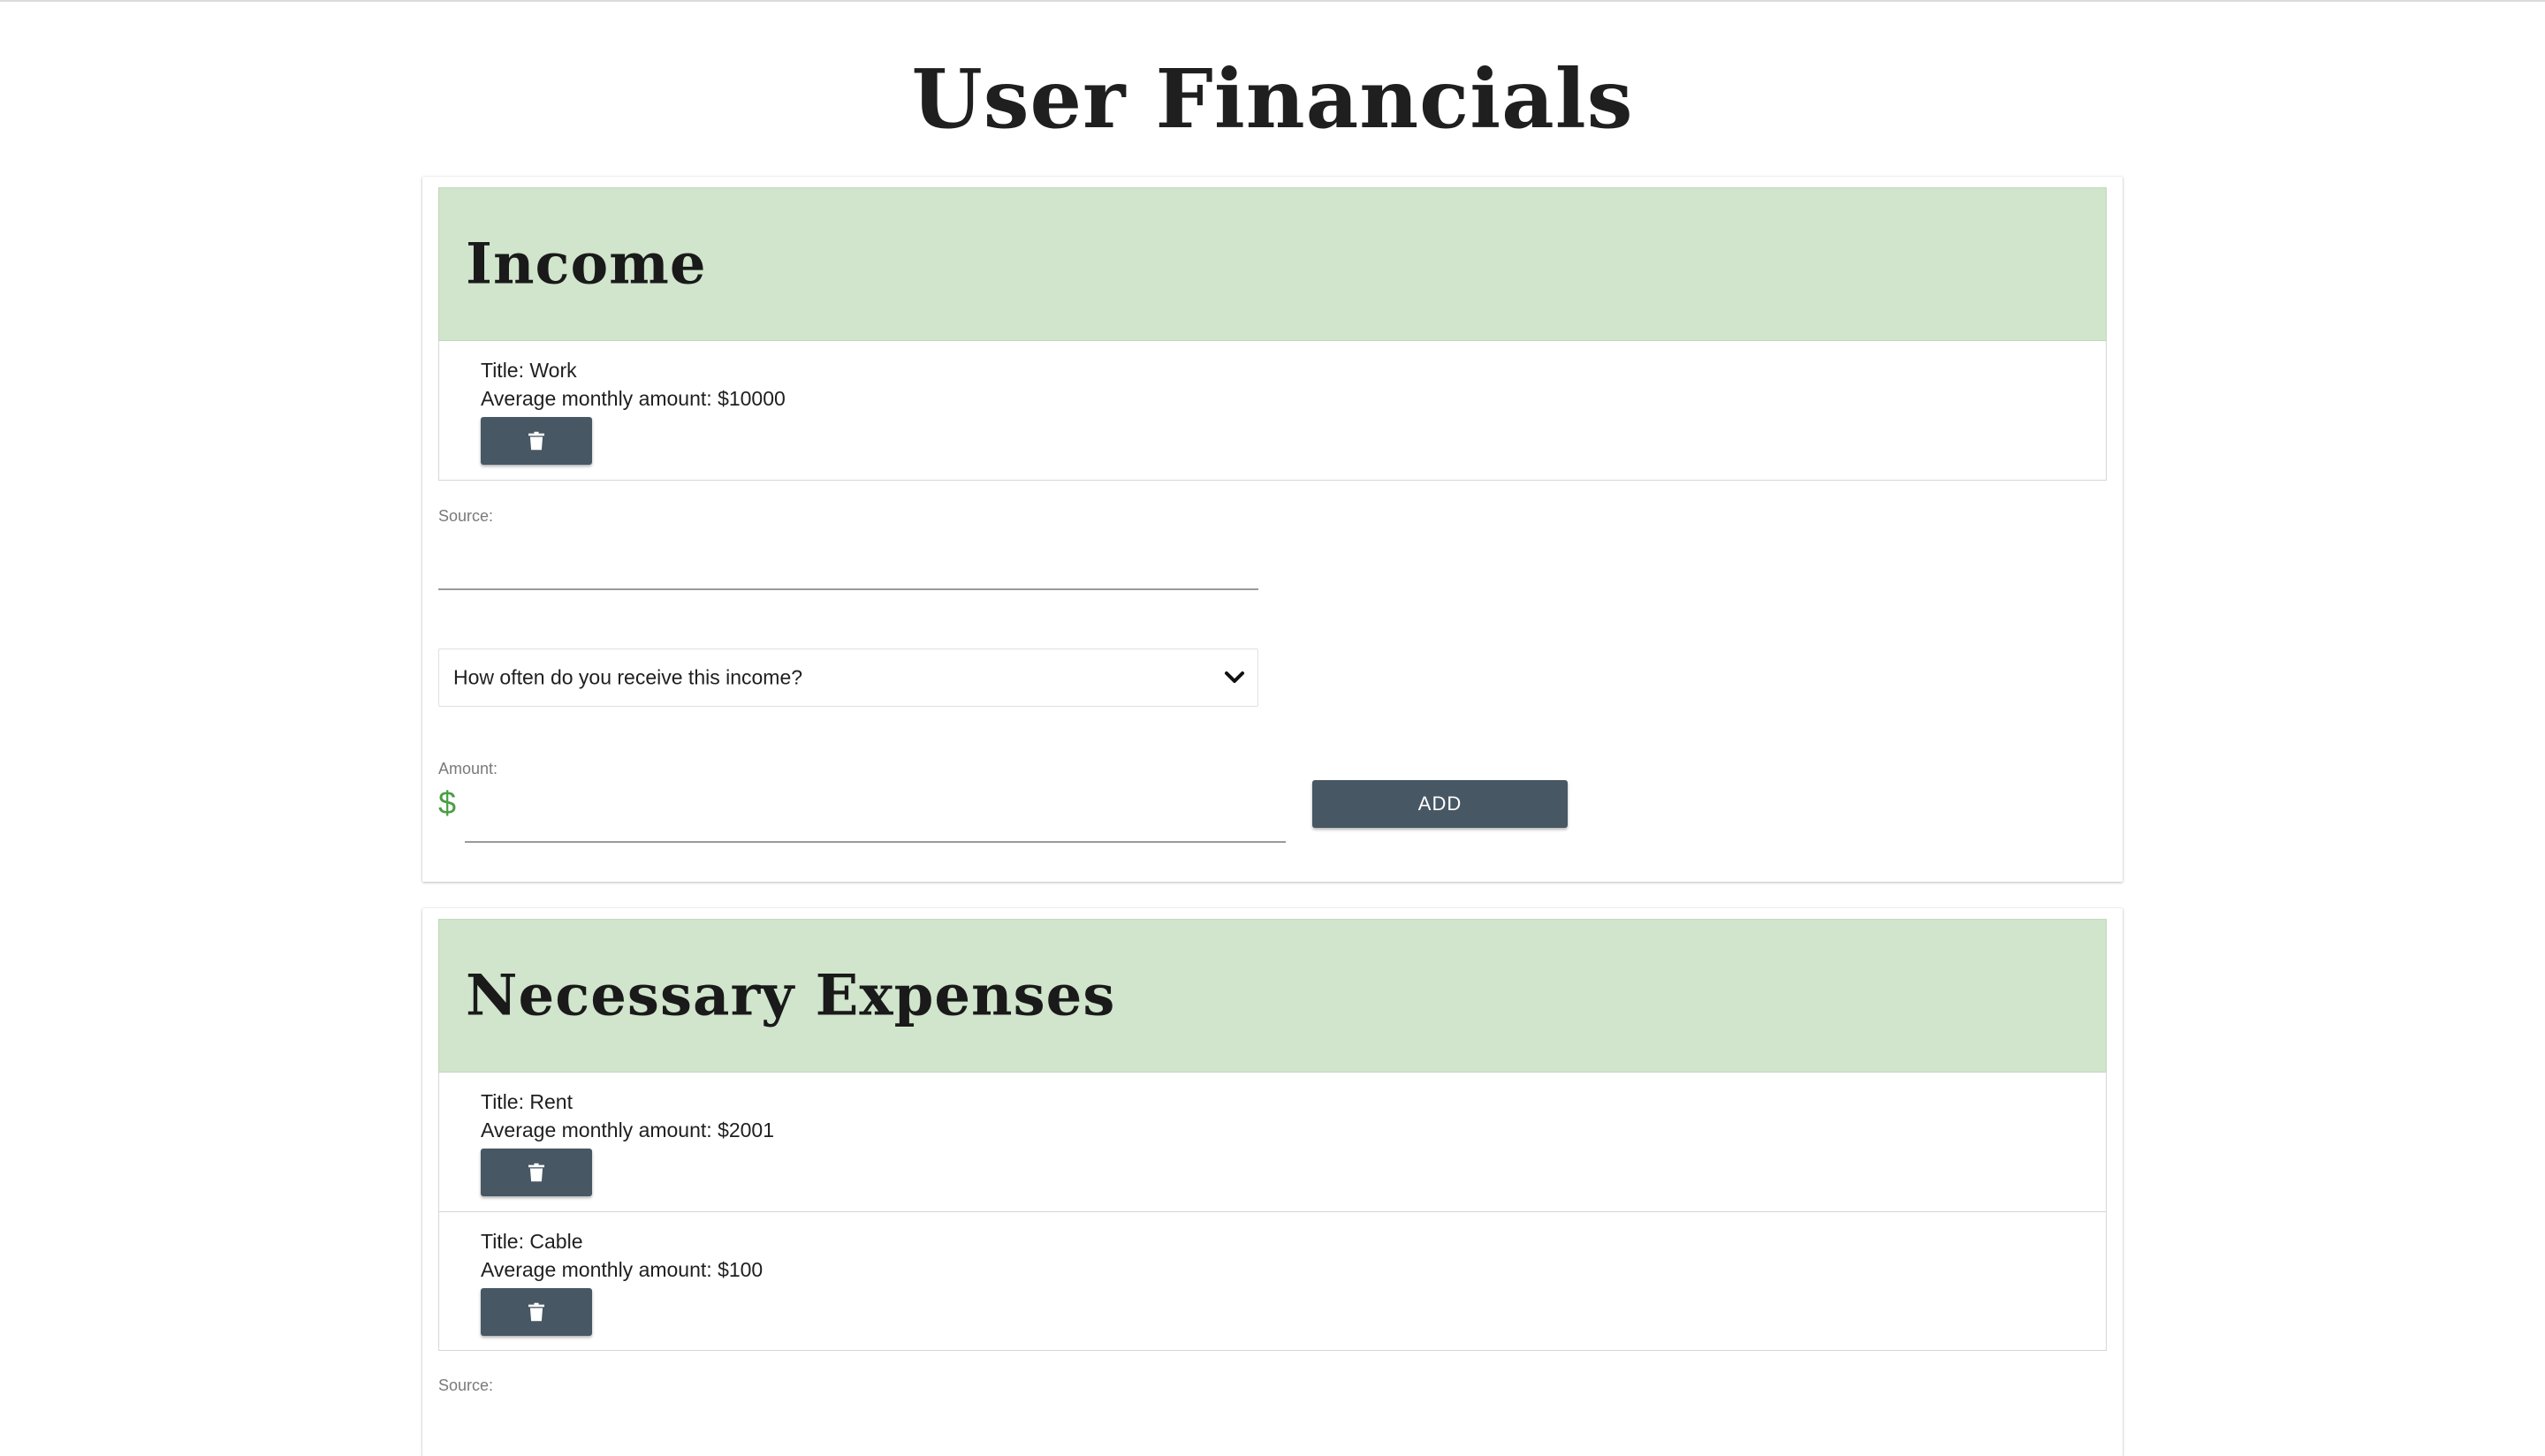 Image resolution: width=2545 pixels, height=1456 pixels. I want to click on item-amount-value: $2001, so click(746, 1130).